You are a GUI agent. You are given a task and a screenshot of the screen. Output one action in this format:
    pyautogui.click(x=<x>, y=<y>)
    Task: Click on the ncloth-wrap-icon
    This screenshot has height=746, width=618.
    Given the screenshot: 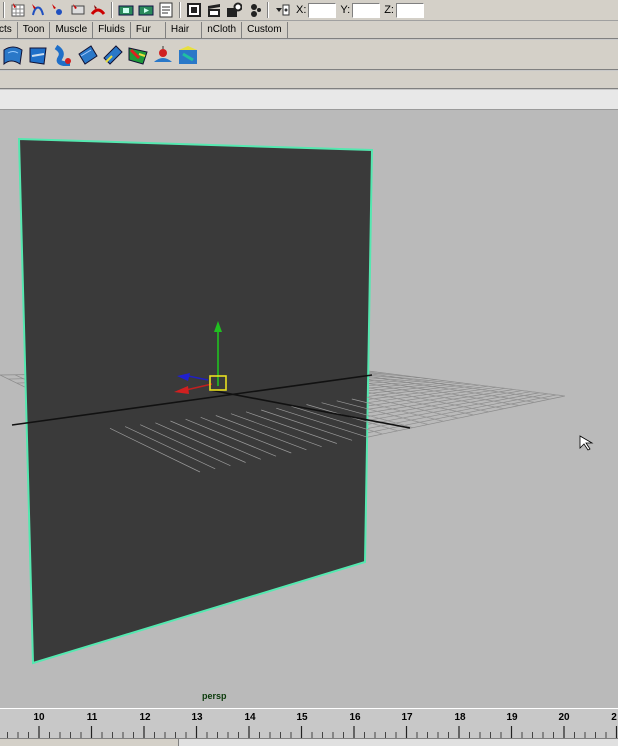 What is the action you would take?
    pyautogui.click(x=88, y=54)
    